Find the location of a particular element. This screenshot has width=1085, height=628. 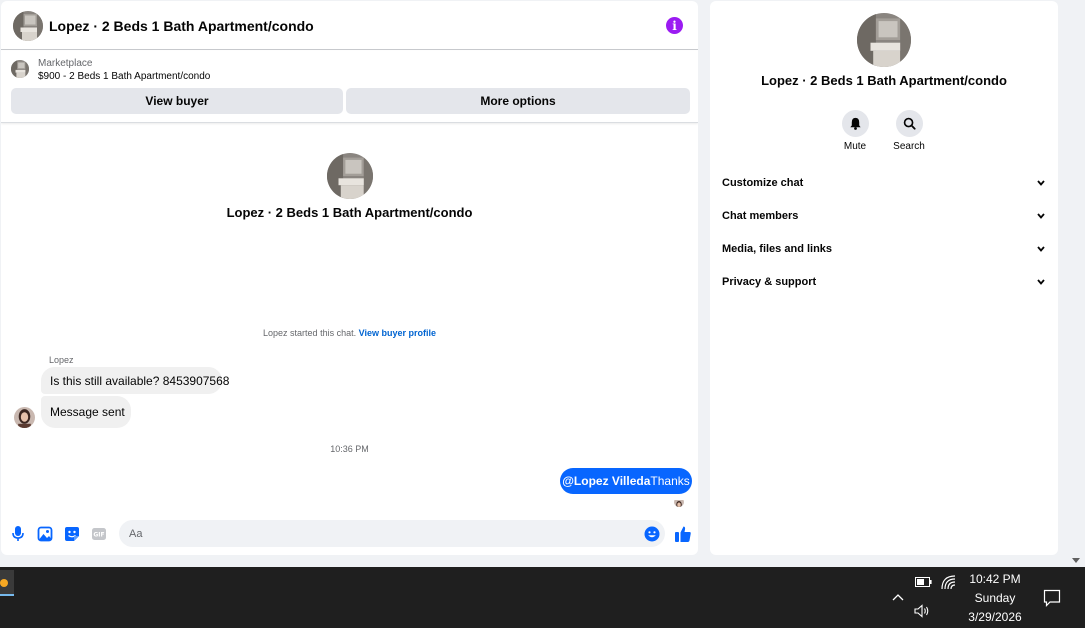

listing-thumbnail is located at coordinates (20, 69).